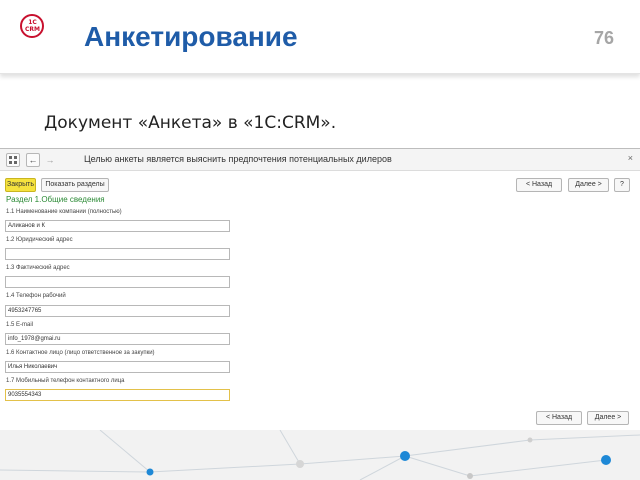  Describe the element at coordinates (539, 185) in the screenshot. I see `toolbar-back-button: < Назад` at that location.